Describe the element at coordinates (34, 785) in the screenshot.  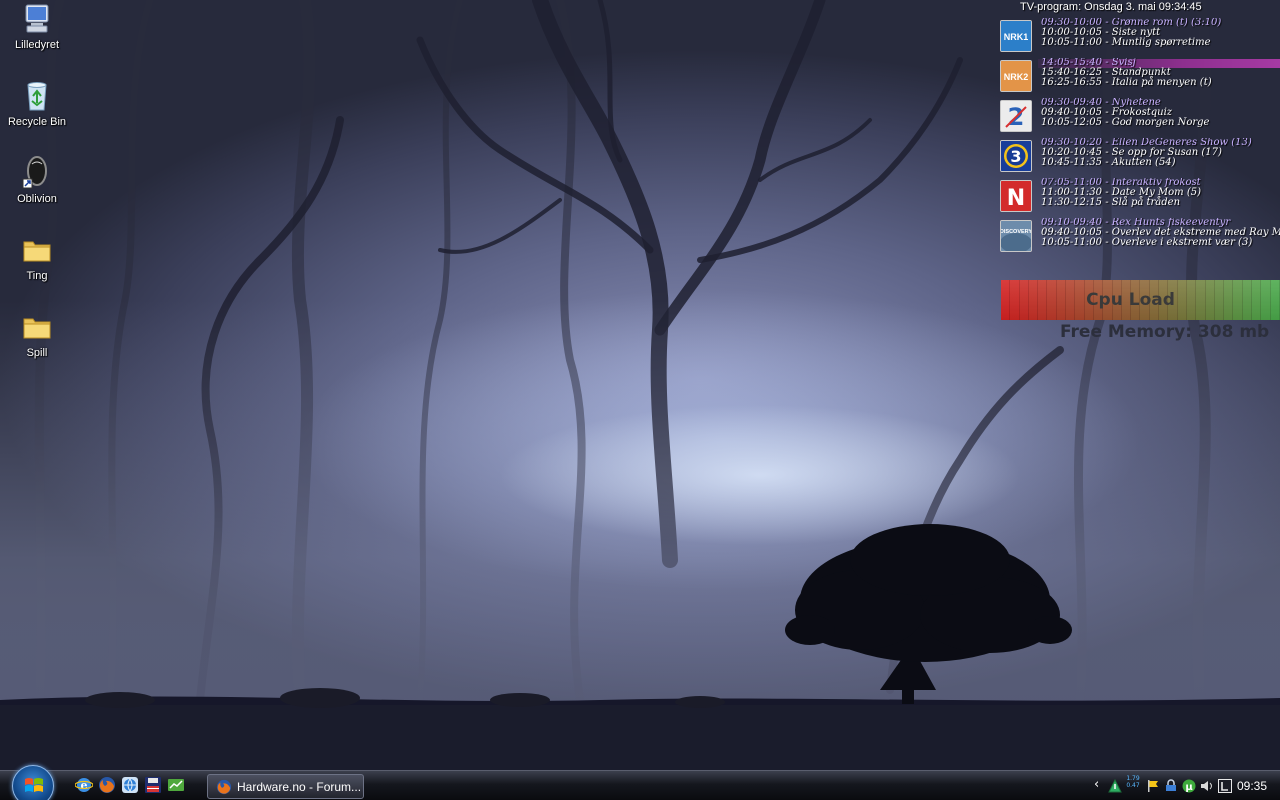
I see `windows-flag-icon` at that location.